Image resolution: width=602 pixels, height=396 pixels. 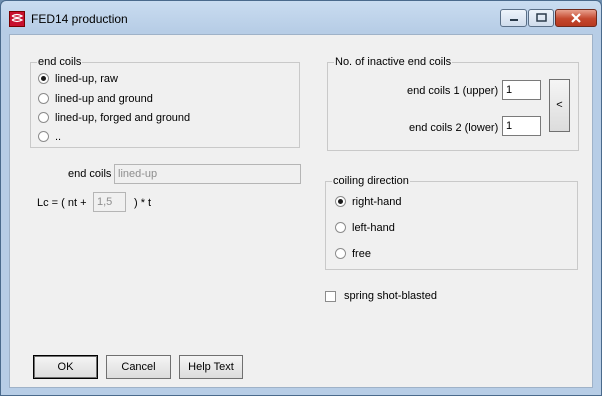 What do you see at coordinates (138, 99) in the screenshot?
I see `end-coils-option-lined-up-ground: lined-up and ground` at bounding box center [138, 99].